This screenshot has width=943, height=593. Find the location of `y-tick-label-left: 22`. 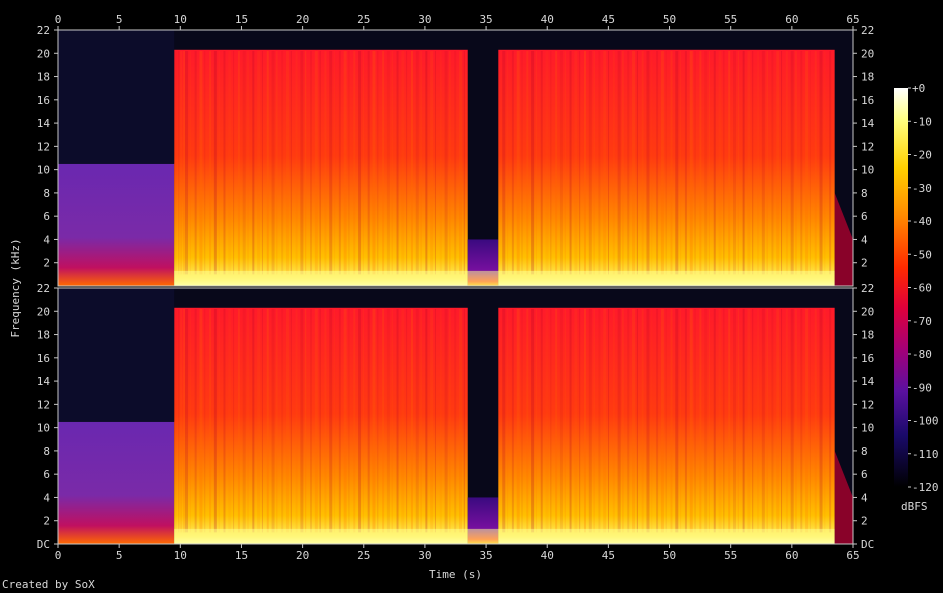

y-tick-label-left: 22 is located at coordinates (43, 288).